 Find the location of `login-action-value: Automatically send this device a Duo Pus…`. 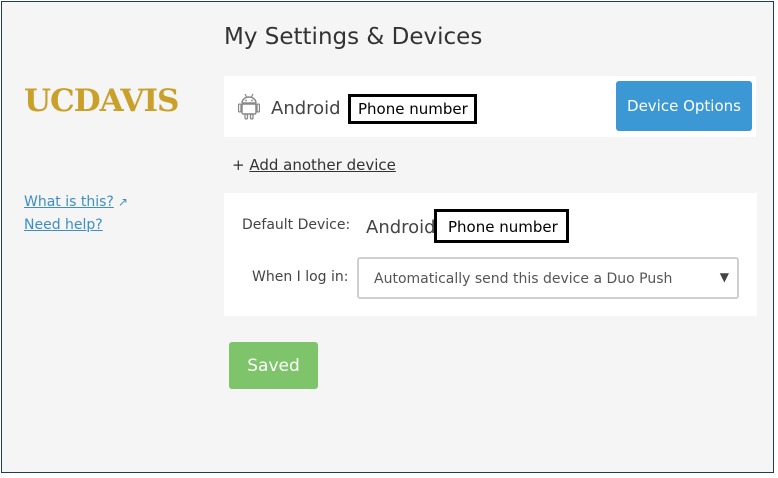

login-action-value: Automatically send this device a Duo Pus… is located at coordinates (523, 279).